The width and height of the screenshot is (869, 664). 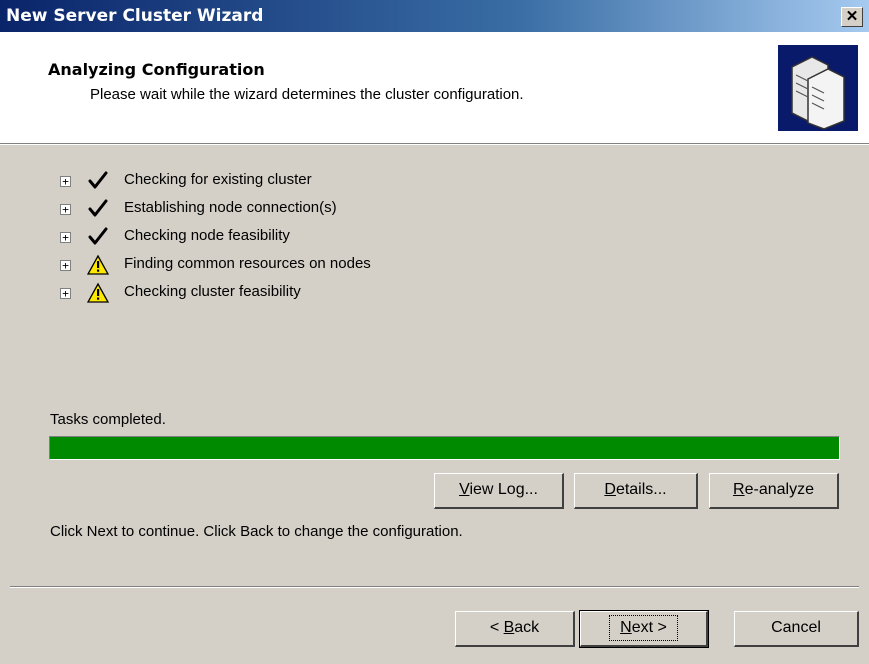 I want to click on reanalyze-button: Re-analyze, so click(x=774, y=491).